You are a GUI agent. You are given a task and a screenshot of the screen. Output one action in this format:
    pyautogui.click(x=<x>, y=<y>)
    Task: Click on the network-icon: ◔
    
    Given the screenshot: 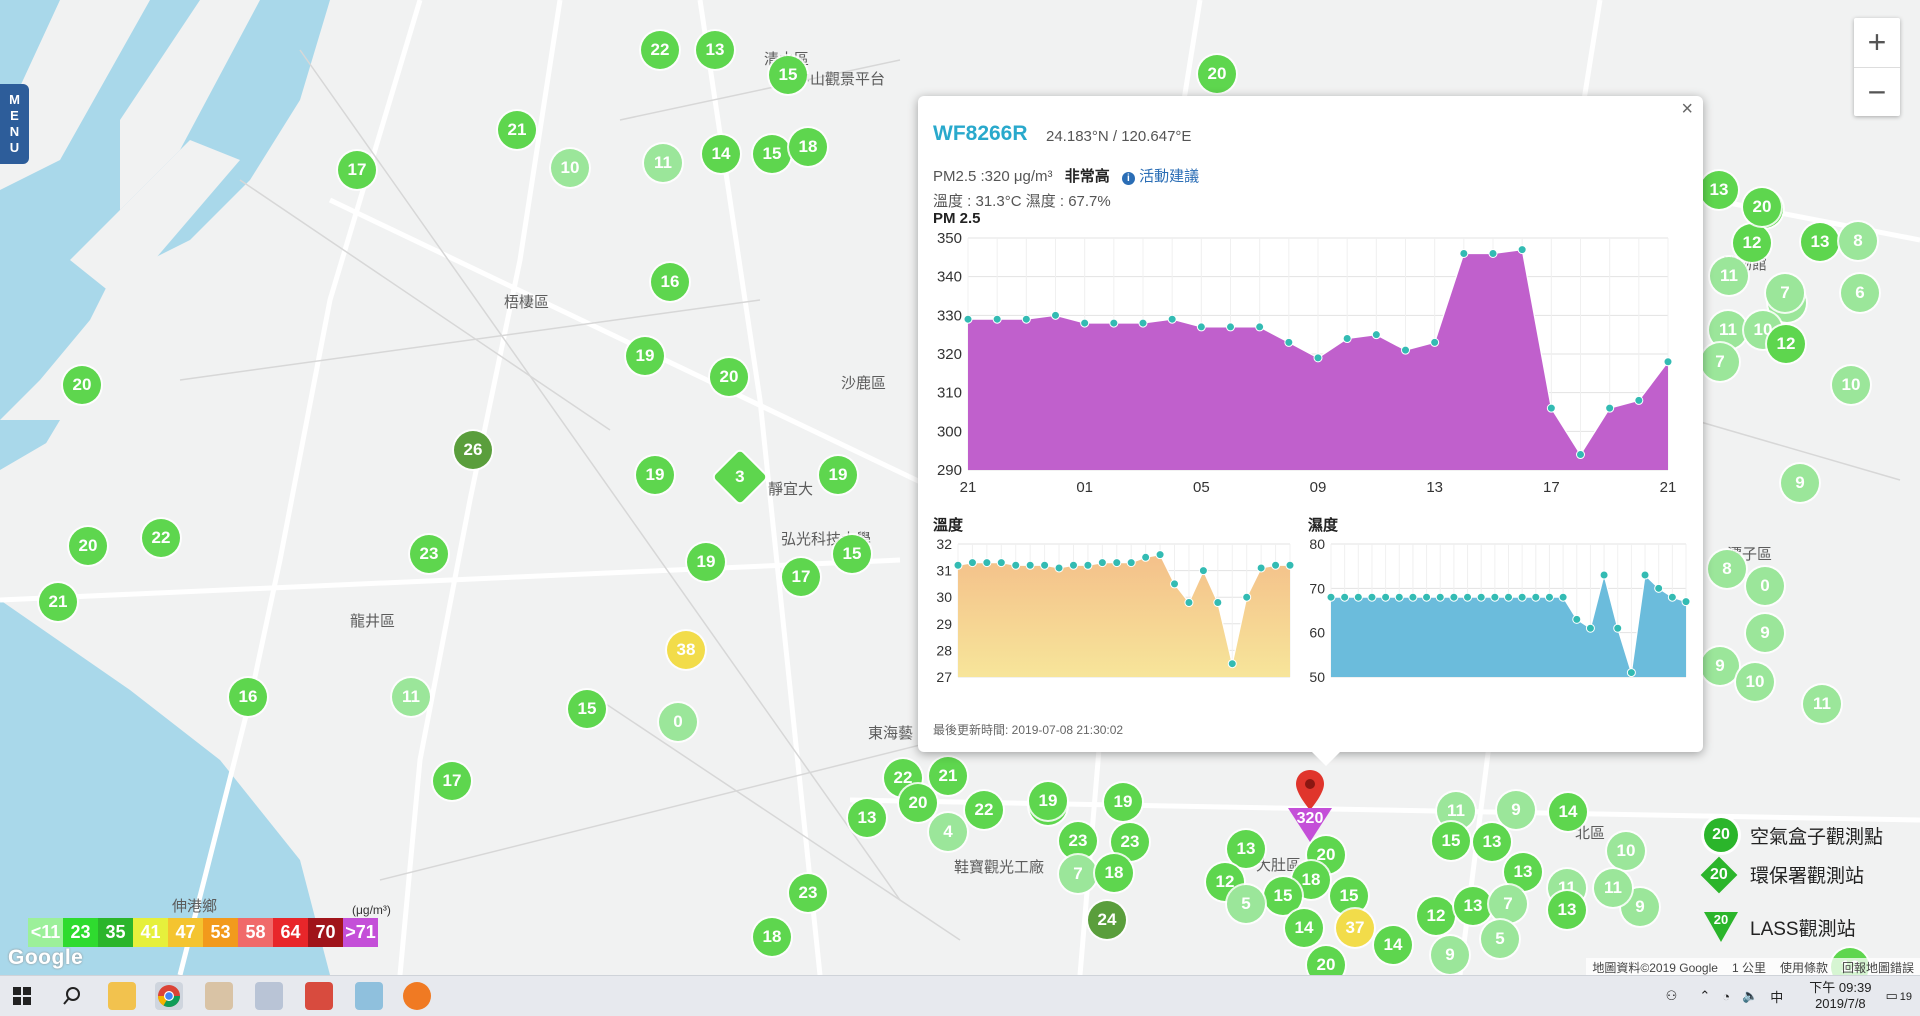 What is the action you would take?
    pyautogui.click(x=1726, y=996)
    